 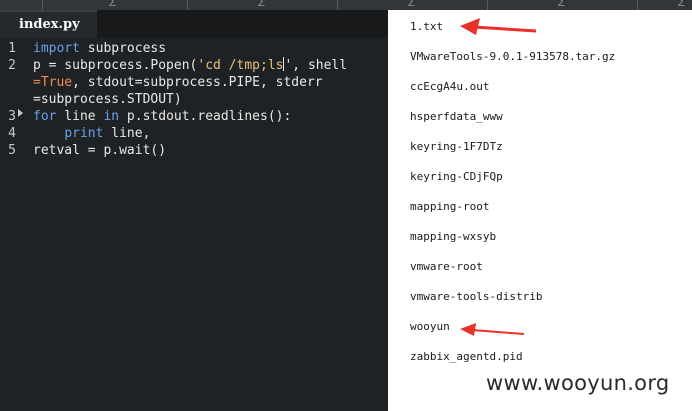 What do you see at coordinates (80, 116) in the screenshot?
I see `code-token: line` at bounding box center [80, 116].